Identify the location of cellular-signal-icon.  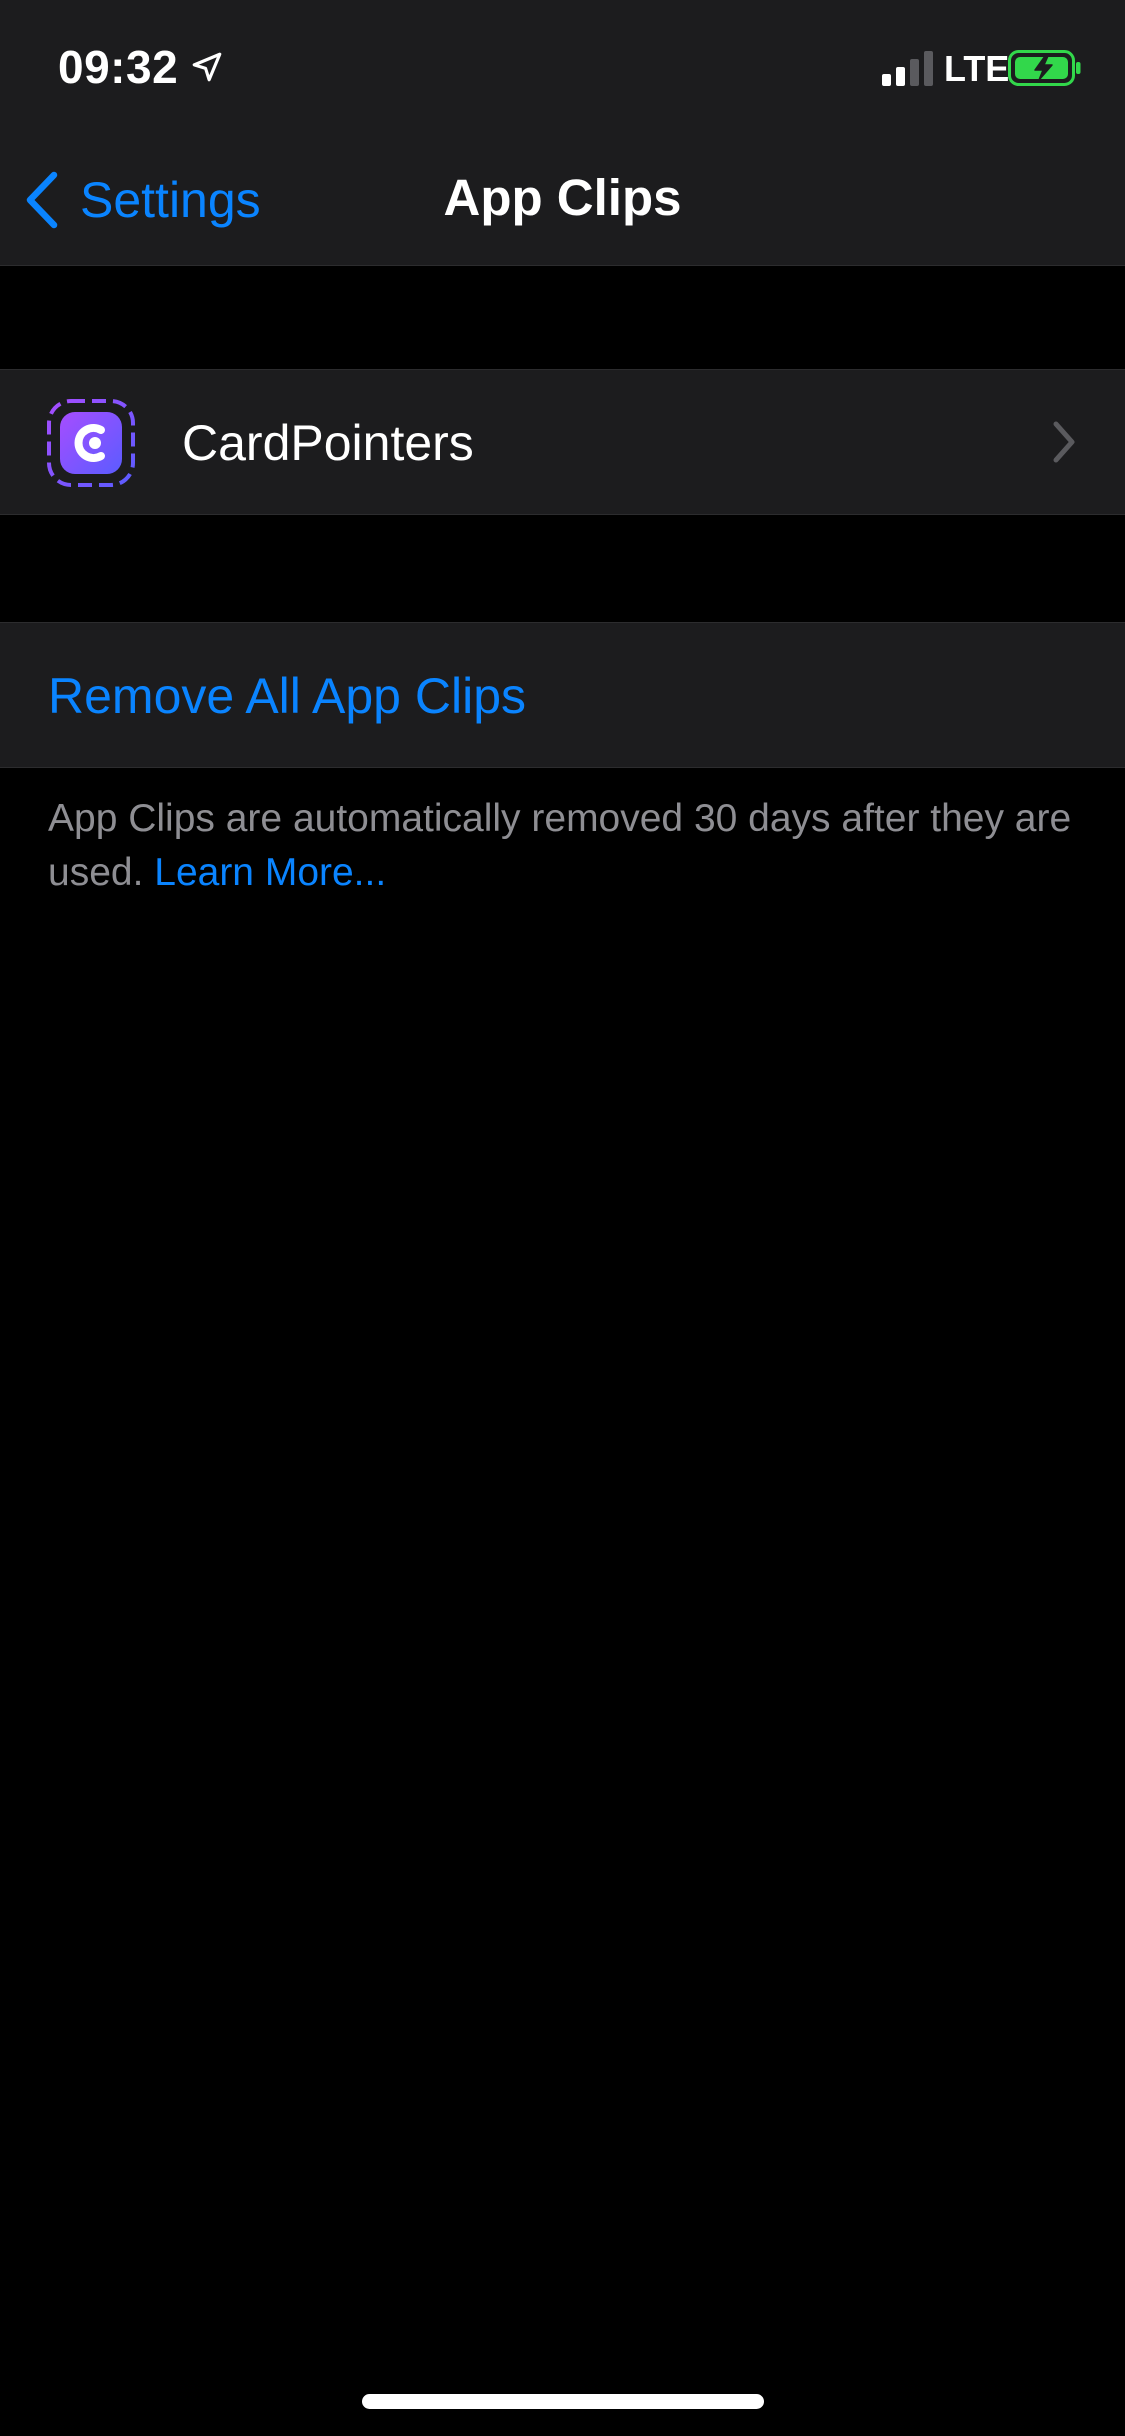
(907, 68).